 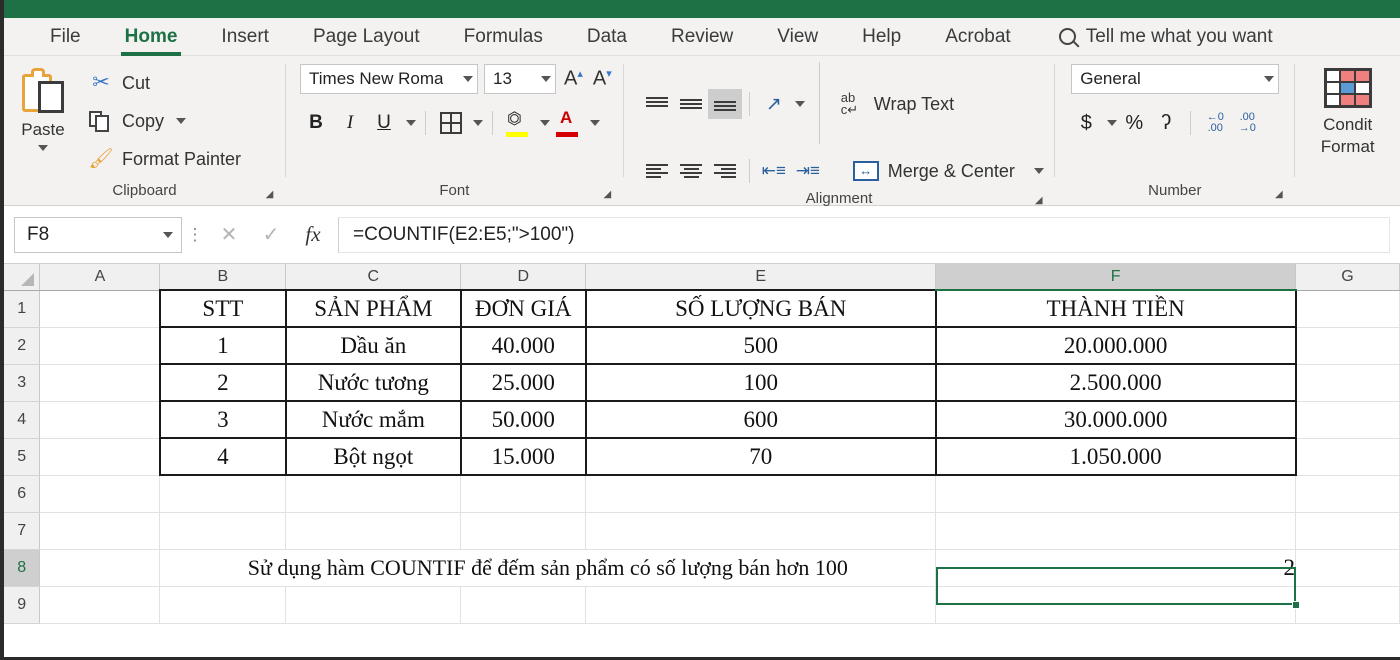 I want to click on column-header-f: F, so click(x=1116, y=277).